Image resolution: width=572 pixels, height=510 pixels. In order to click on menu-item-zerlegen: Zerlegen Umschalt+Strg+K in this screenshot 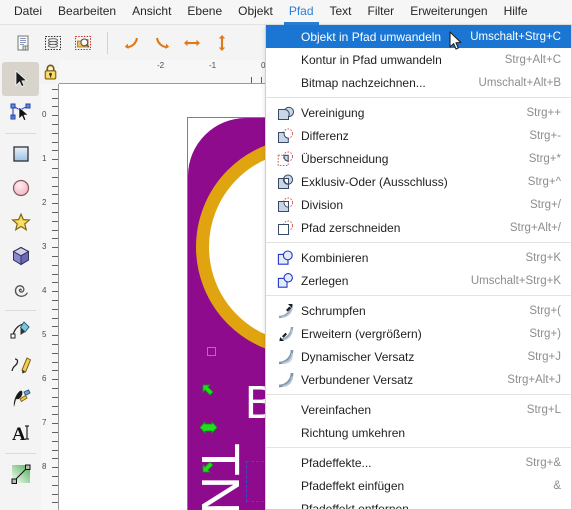, I will do `click(418, 280)`.